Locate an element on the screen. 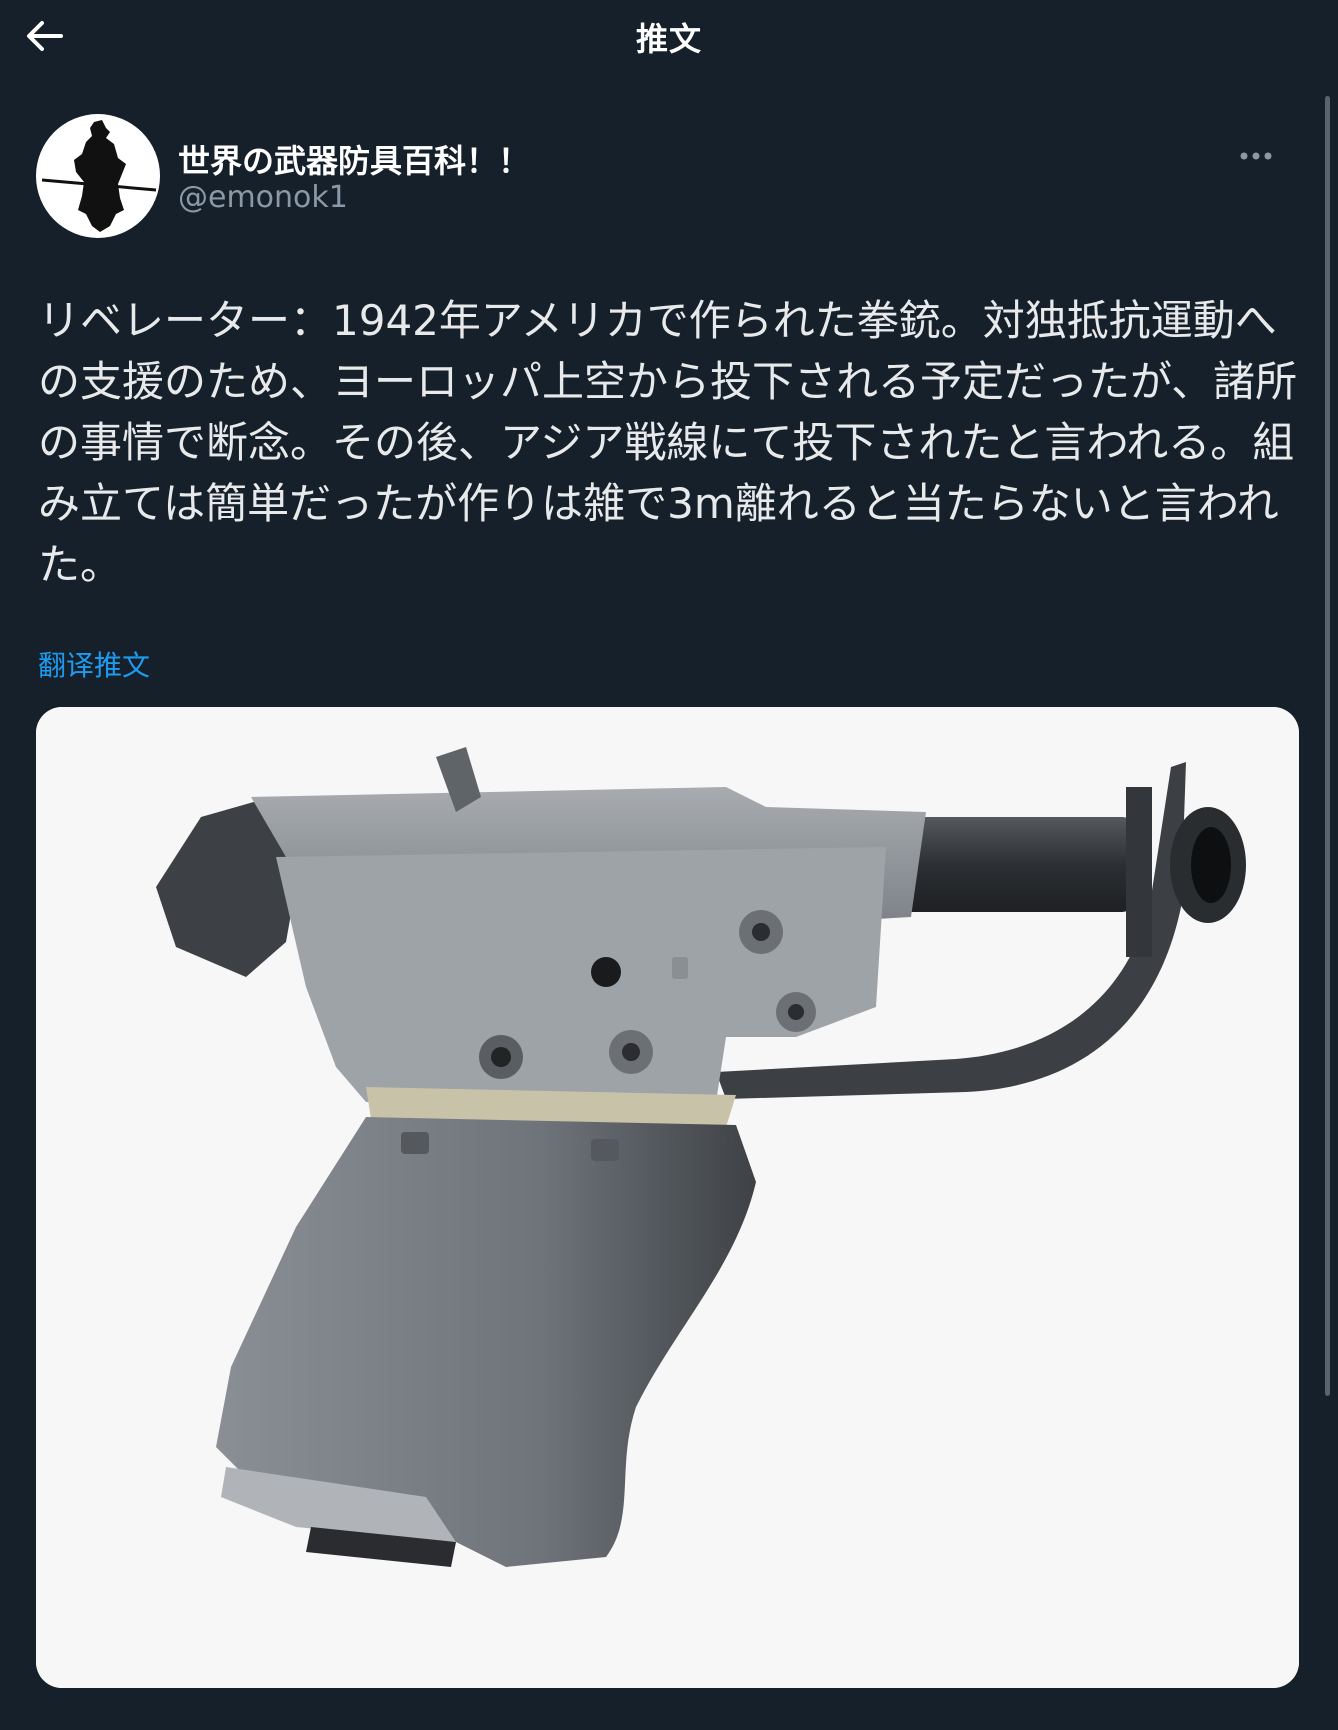  page-title: 推文 is located at coordinates (668, 39).